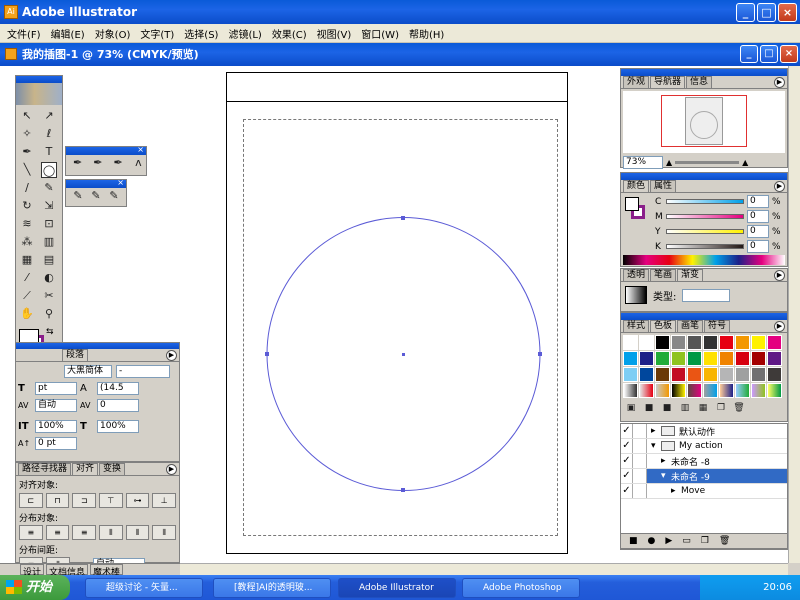 The image size is (800, 600). I want to click on color-spectrum-bar, so click(704, 260).